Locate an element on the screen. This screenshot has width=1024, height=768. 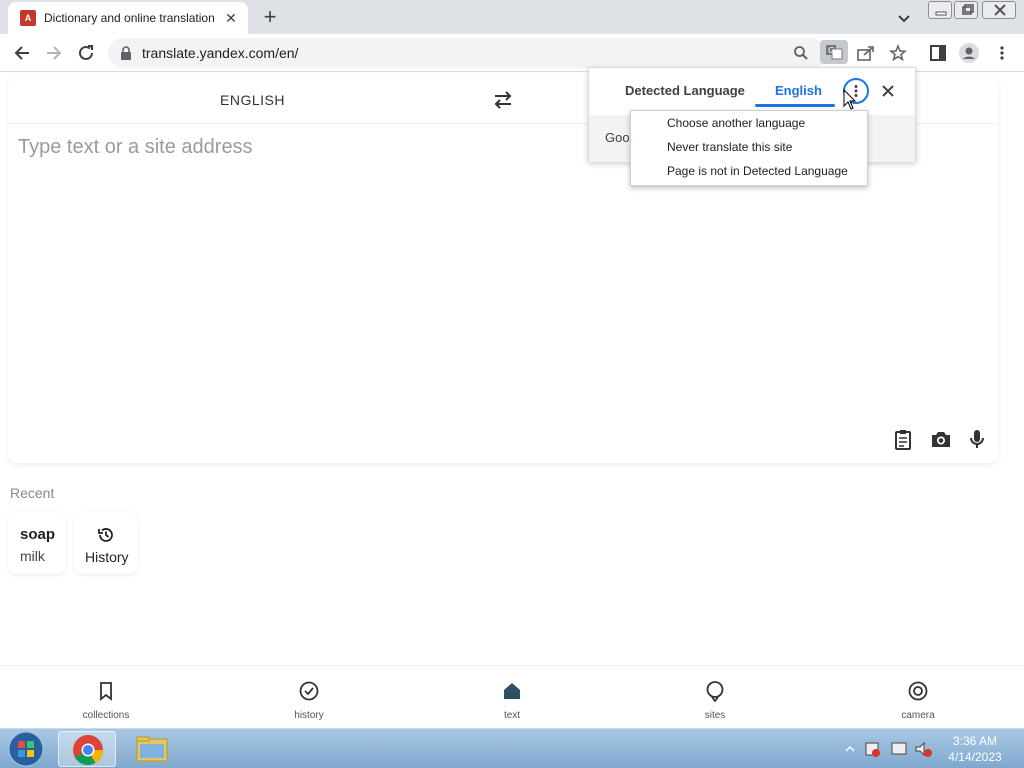
mouse-cursor-icon is located at coordinates (850, 99).